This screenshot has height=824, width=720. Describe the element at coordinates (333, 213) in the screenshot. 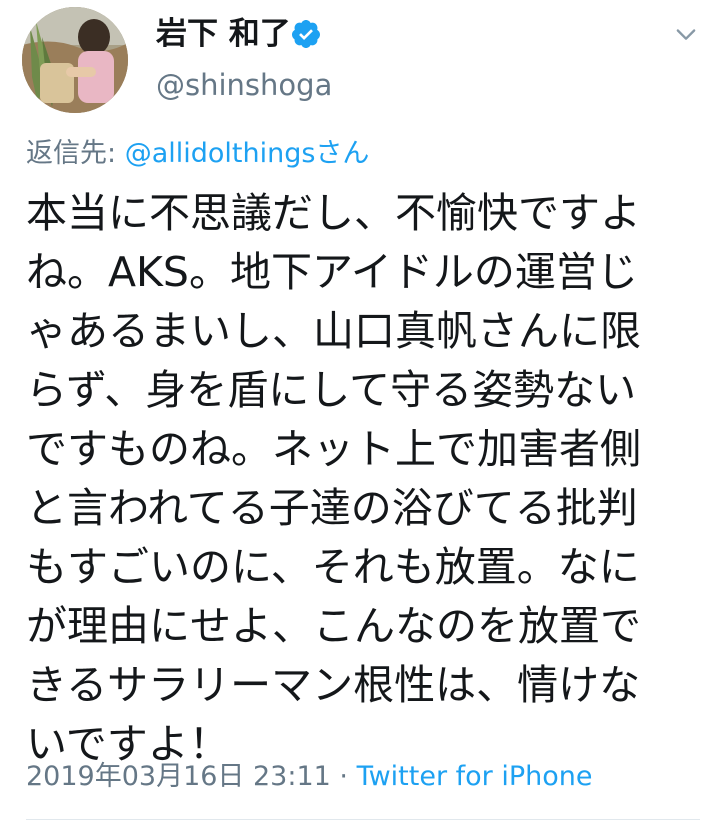

I see `tweet-text-line: 本当に不思議だし、不愉快ですよ` at that location.